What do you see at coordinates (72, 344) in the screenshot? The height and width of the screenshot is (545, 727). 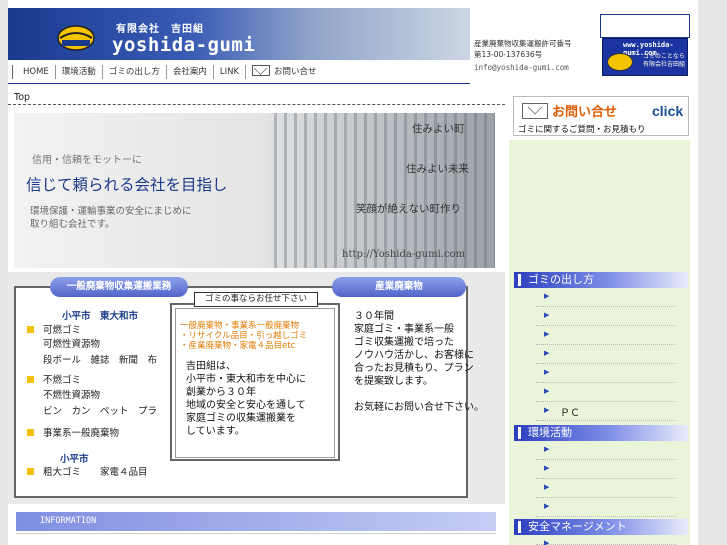 I see `list-item: 可燃性資源物` at bounding box center [72, 344].